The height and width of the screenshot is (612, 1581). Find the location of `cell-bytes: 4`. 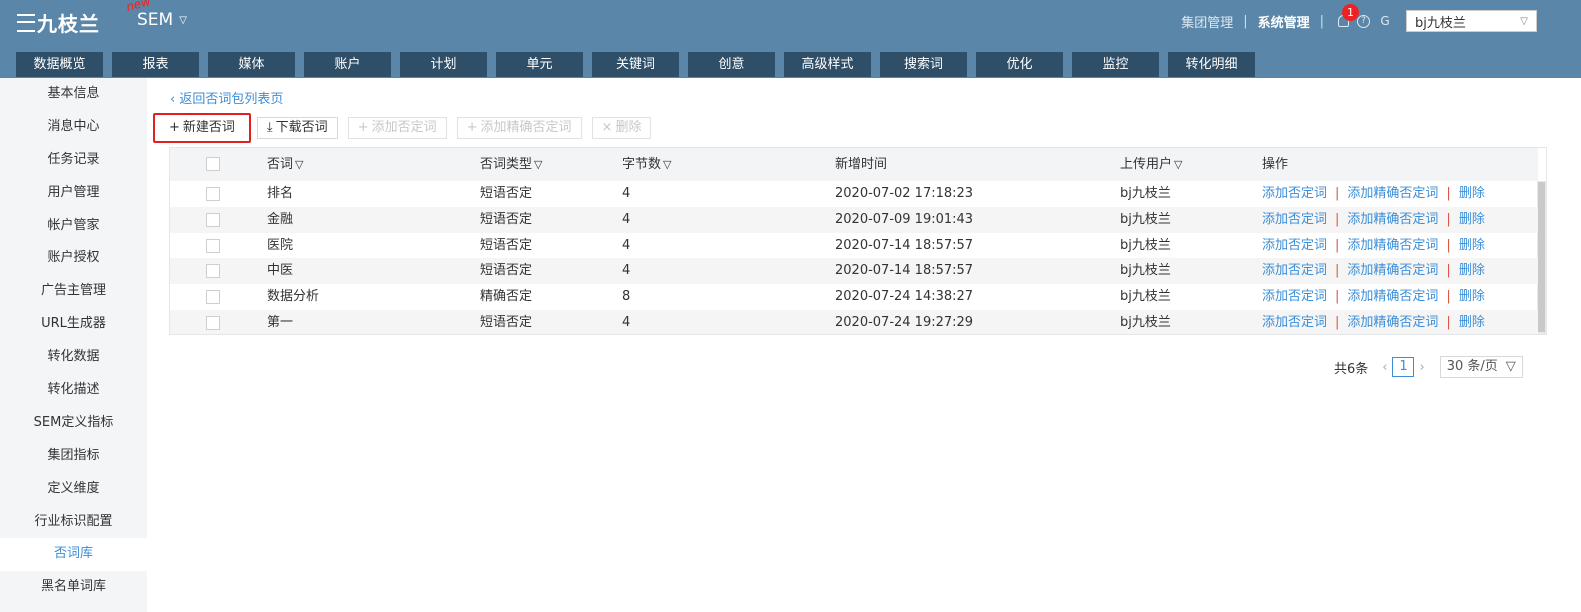

cell-bytes: 4 is located at coordinates (626, 245).